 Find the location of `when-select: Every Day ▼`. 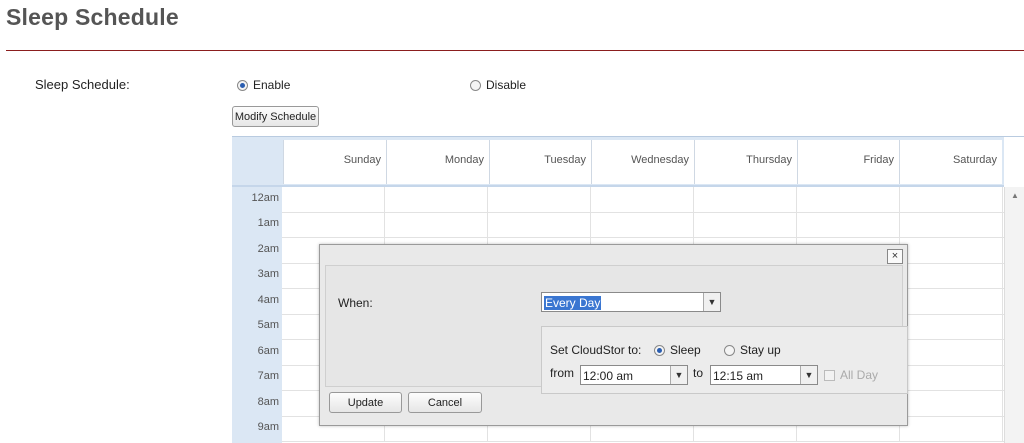

when-select: Every Day ▼ is located at coordinates (631, 302).